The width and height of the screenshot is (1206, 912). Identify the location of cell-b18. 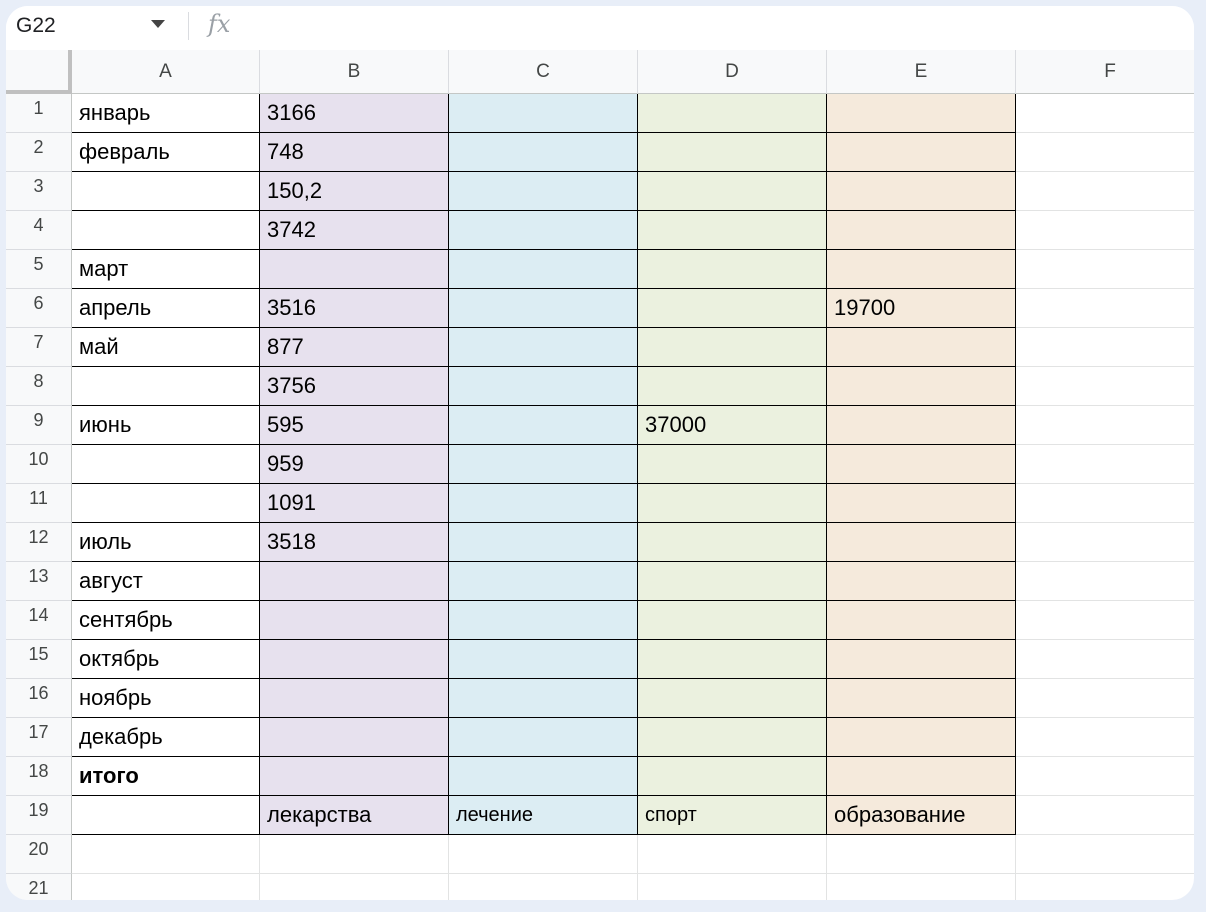
(354, 776).